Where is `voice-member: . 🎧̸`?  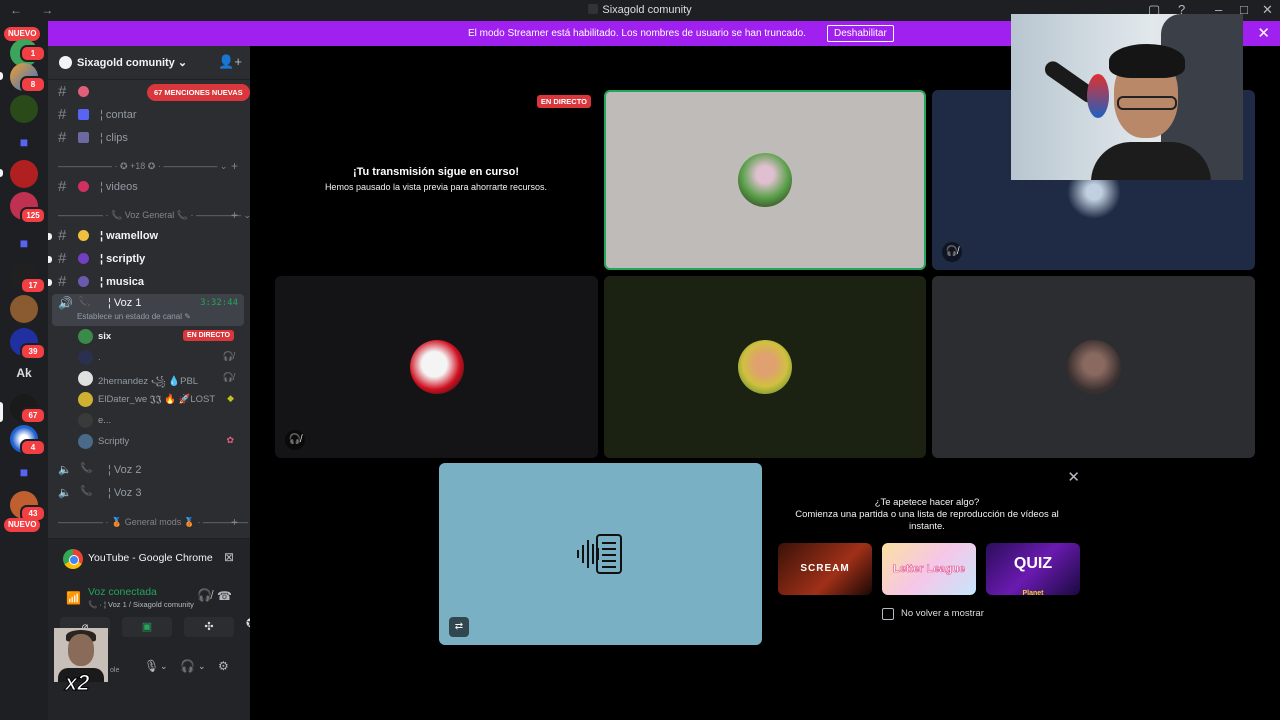 voice-member: . 🎧̸ is located at coordinates (160, 358).